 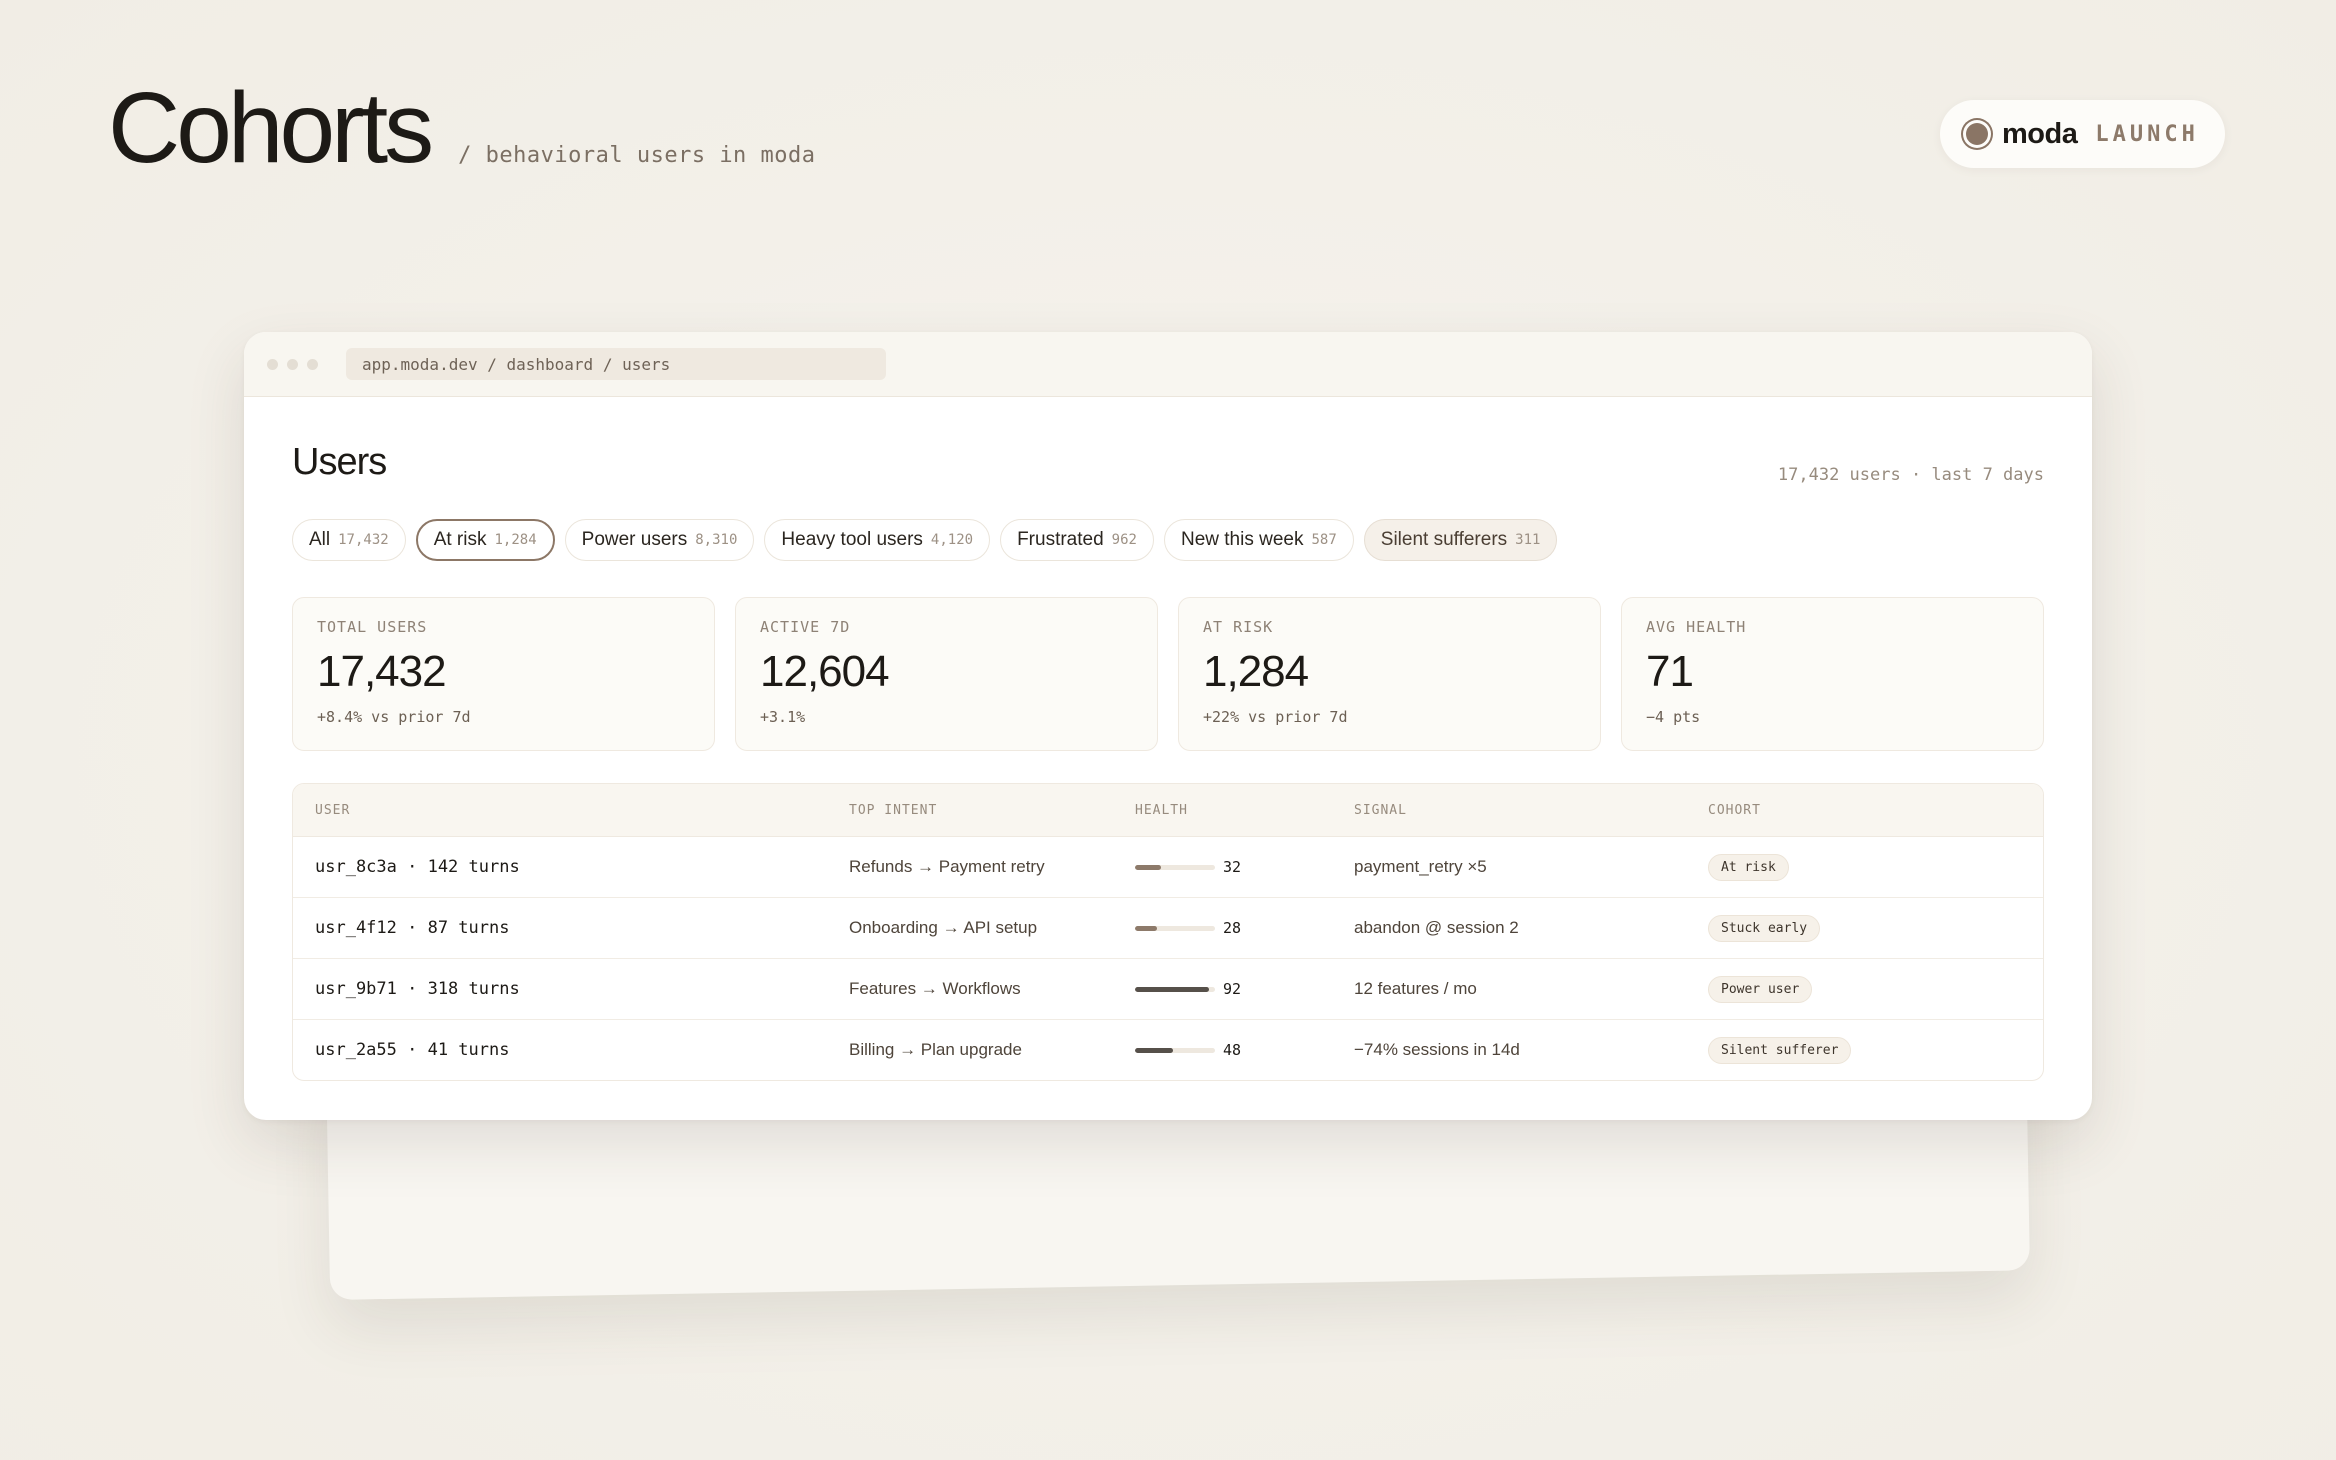 What do you see at coordinates (462, 128) in the screenshot?
I see `page-header: Cohorts / behavioral users in moda` at bounding box center [462, 128].